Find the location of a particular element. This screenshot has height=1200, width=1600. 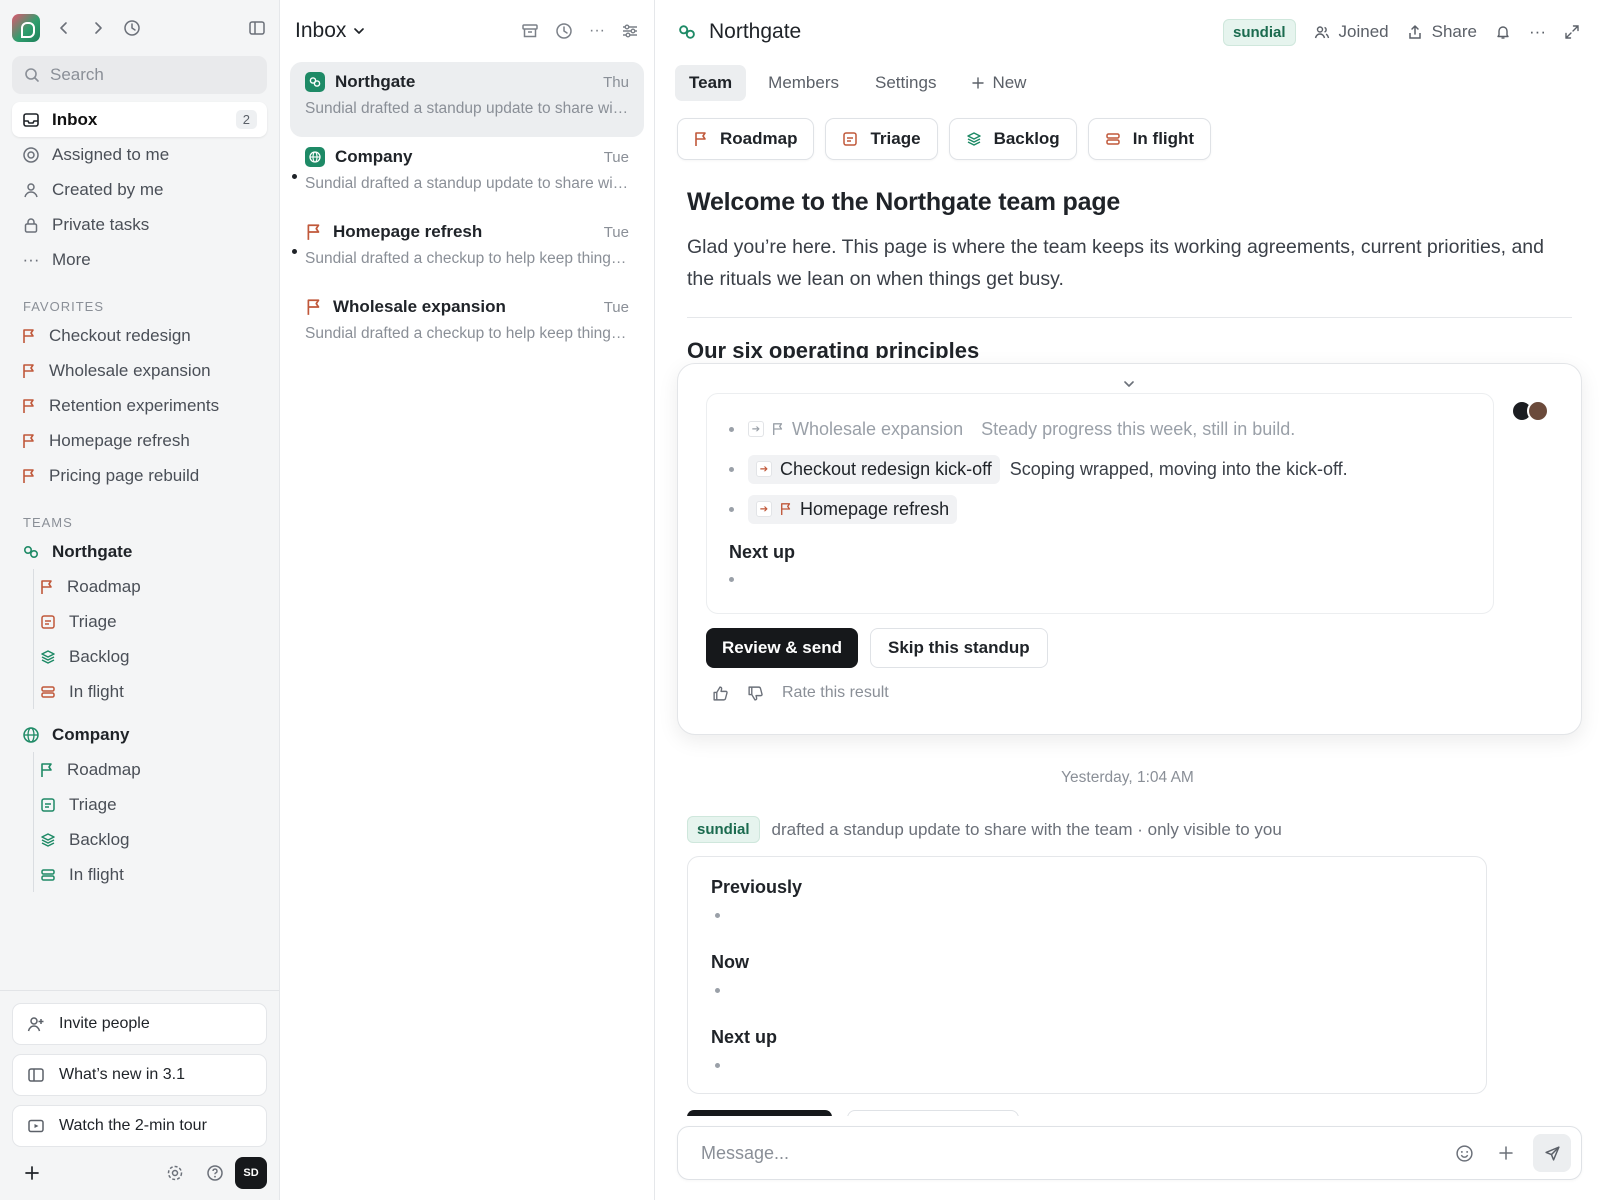

skip-standup-button: Skip this standup is located at coordinates (959, 648).